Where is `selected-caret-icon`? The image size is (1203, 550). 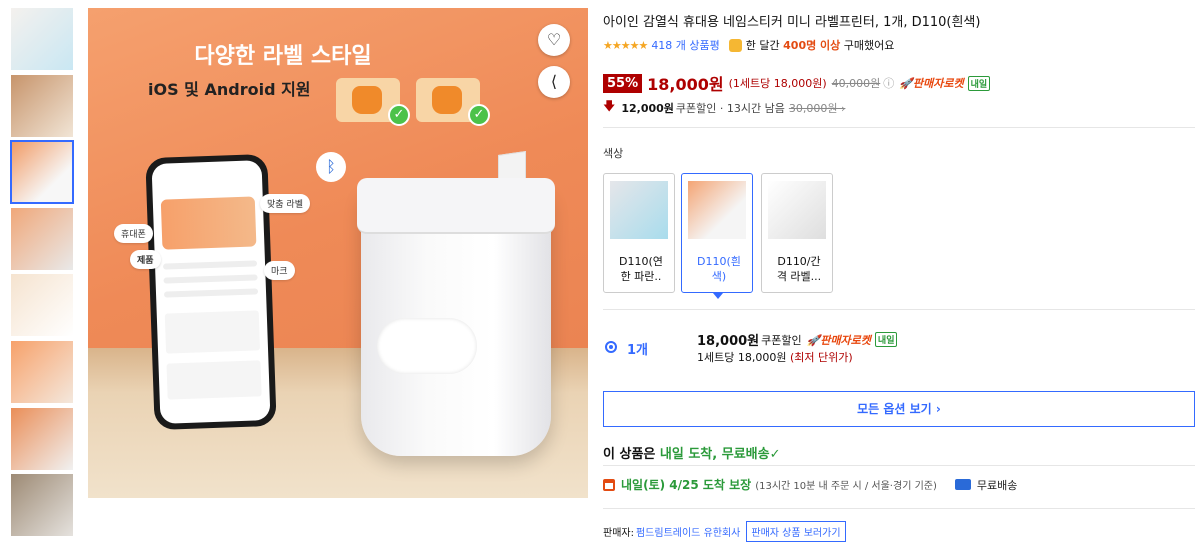 selected-caret-icon is located at coordinates (718, 296).